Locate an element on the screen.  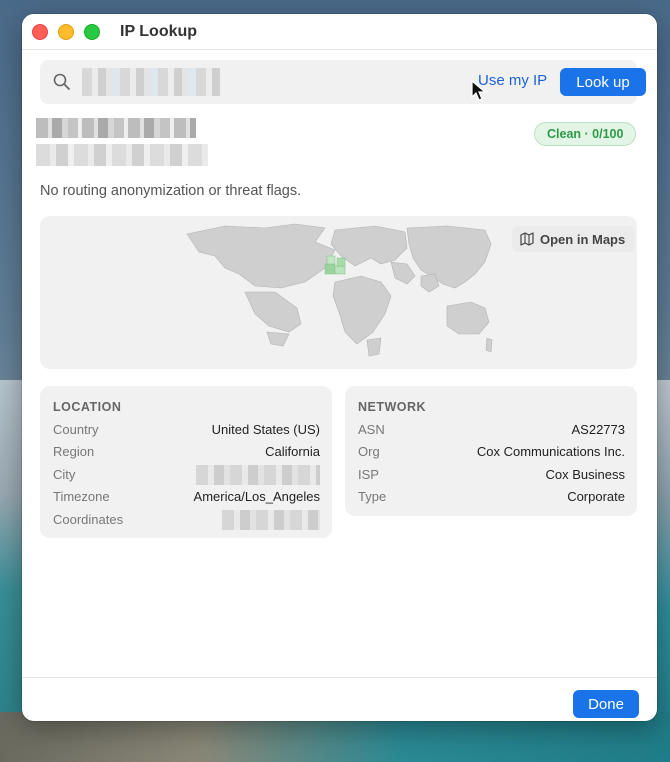
title-bar: IP Lookup is located at coordinates (339, 32).